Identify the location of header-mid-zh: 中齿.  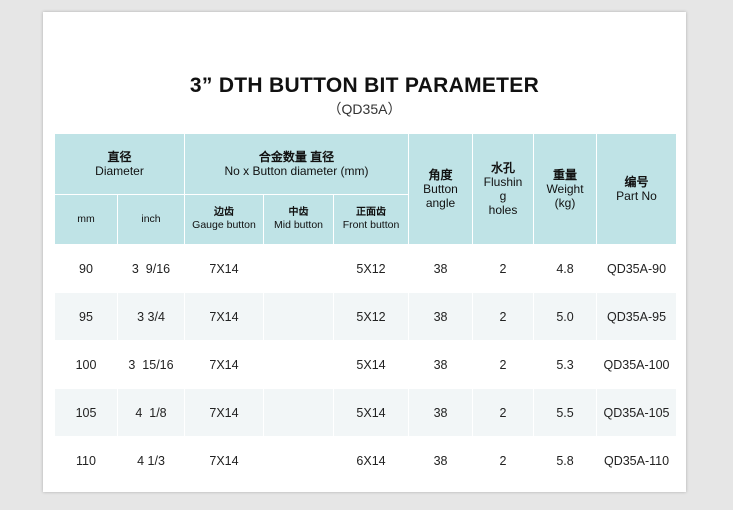
(298, 212).